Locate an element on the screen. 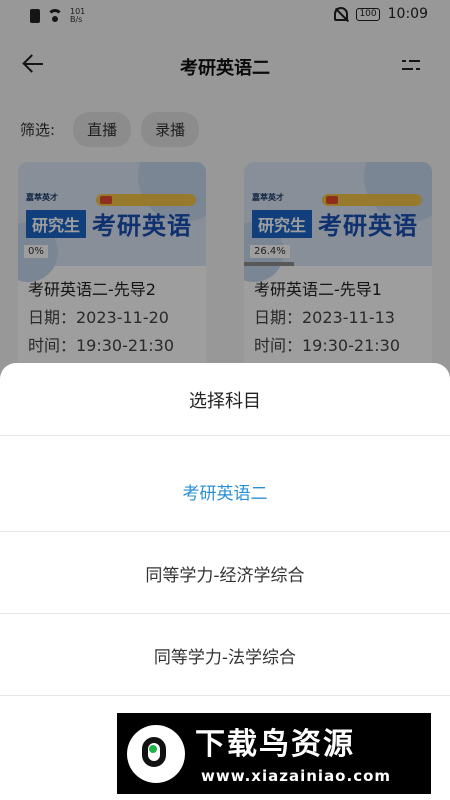 The width and height of the screenshot is (450, 800). subject-option-law: 同等学力-法学综合 is located at coordinates (225, 655).